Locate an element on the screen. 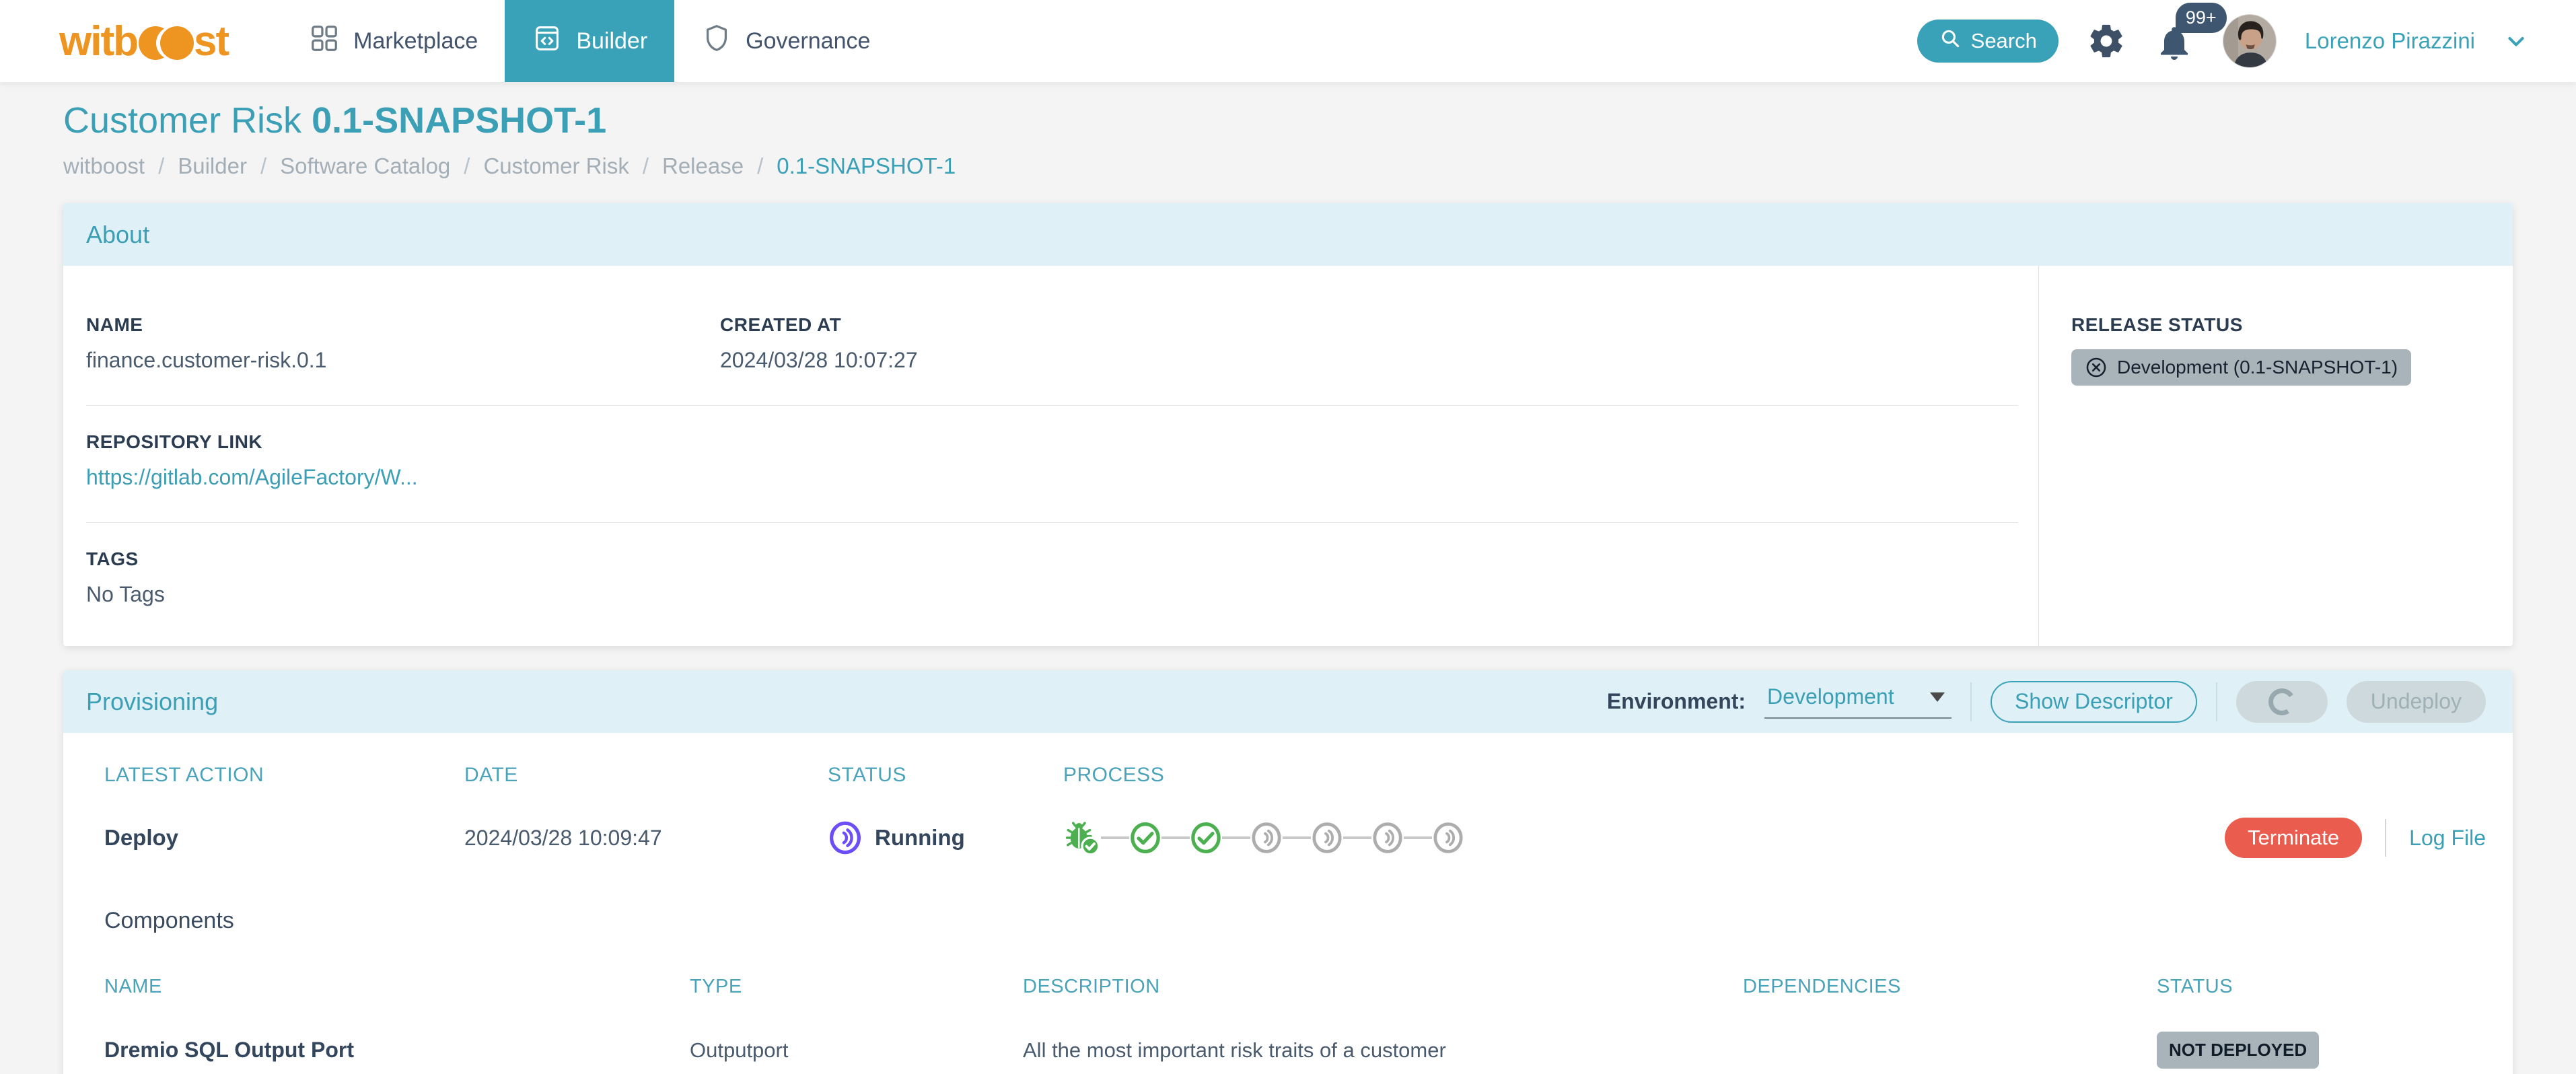 Image resolution: width=2576 pixels, height=1074 pixels. breadcrumb-item: witboost is located at coordinates (104, 166).